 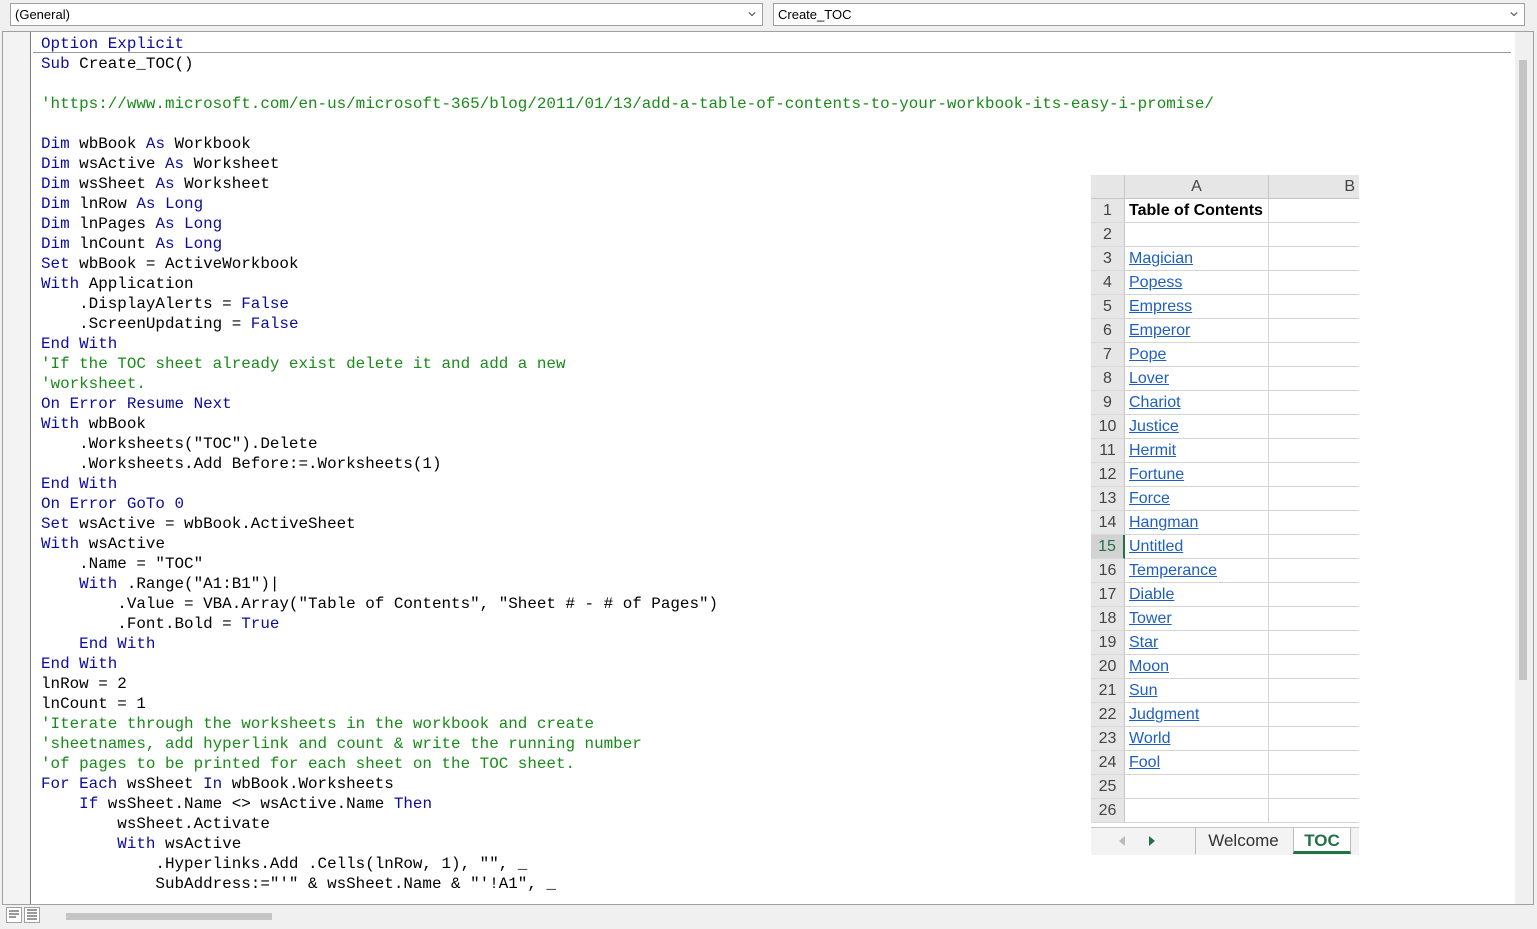 What do you see at coordinates (1197, 643) in the screenshot?
I see `cell-a: Star` at bounding box center [1197, 643].